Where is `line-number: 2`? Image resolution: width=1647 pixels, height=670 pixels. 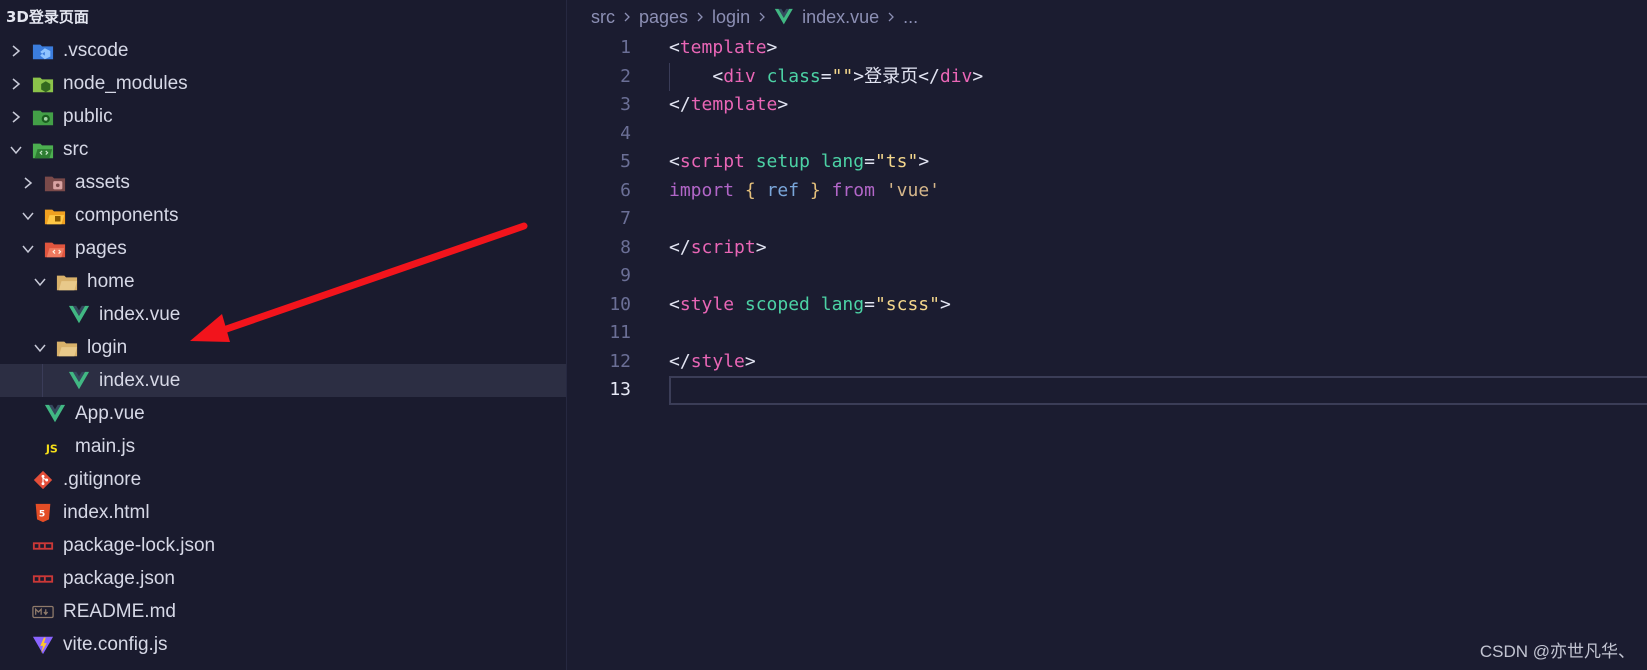 line-number: 2 is located at coordinates (625, 76).